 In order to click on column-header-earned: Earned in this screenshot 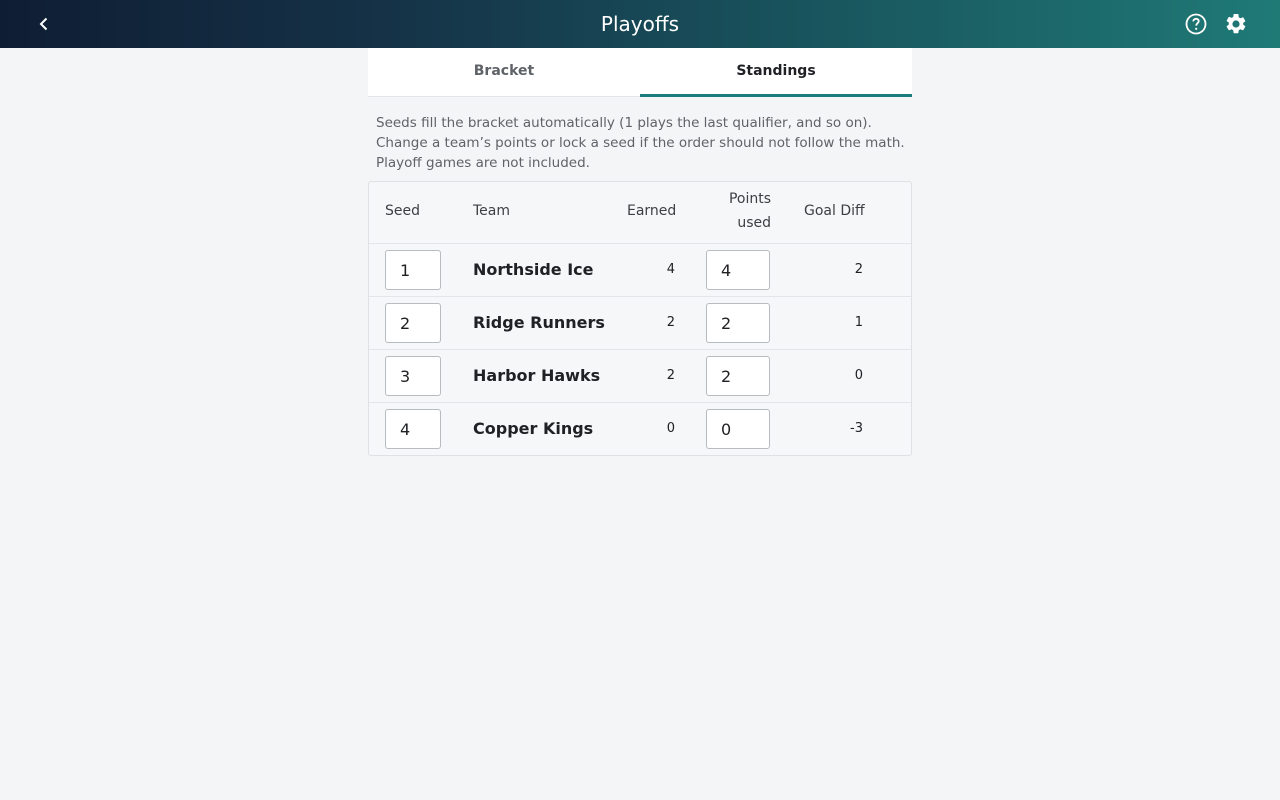, I will do `click(652, 211)`.